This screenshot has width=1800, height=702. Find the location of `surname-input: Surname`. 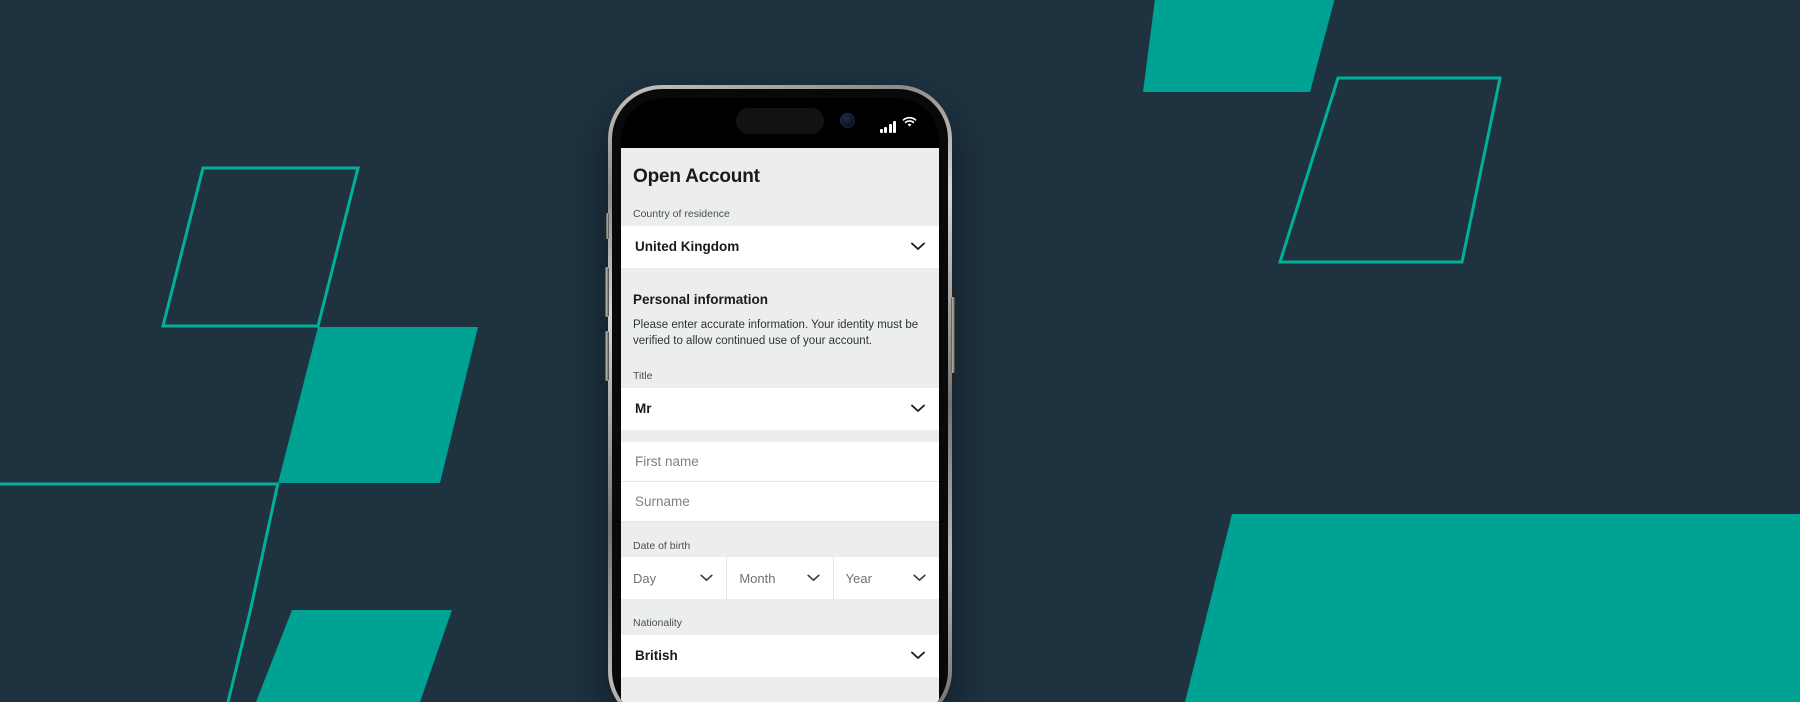

surname-input: Surname is located at coordinates (780, 501).